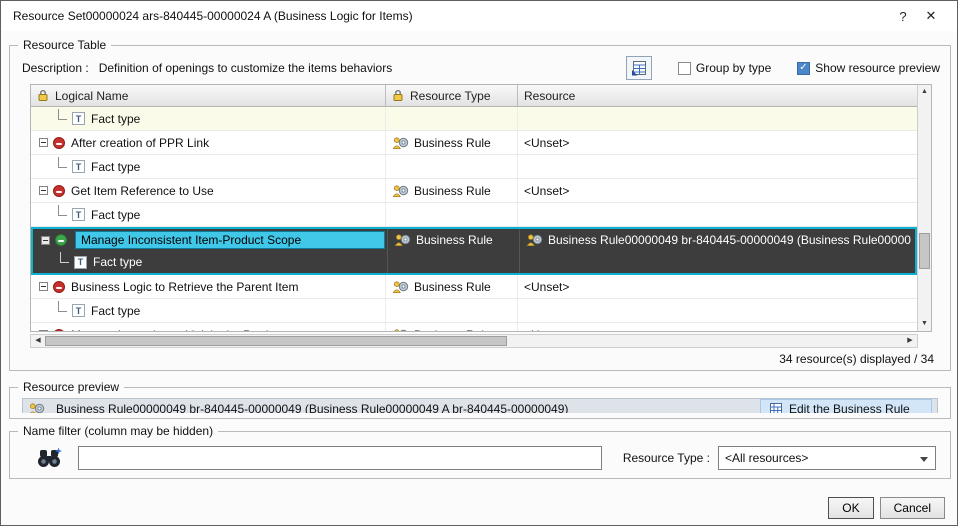 The width and height of the screenshot is (960, 528). What do you see at coordinates (140, 142) in the screenshot?
I see `row-logical-name: After creation of PPR Link` at bounding box center [140, 142].